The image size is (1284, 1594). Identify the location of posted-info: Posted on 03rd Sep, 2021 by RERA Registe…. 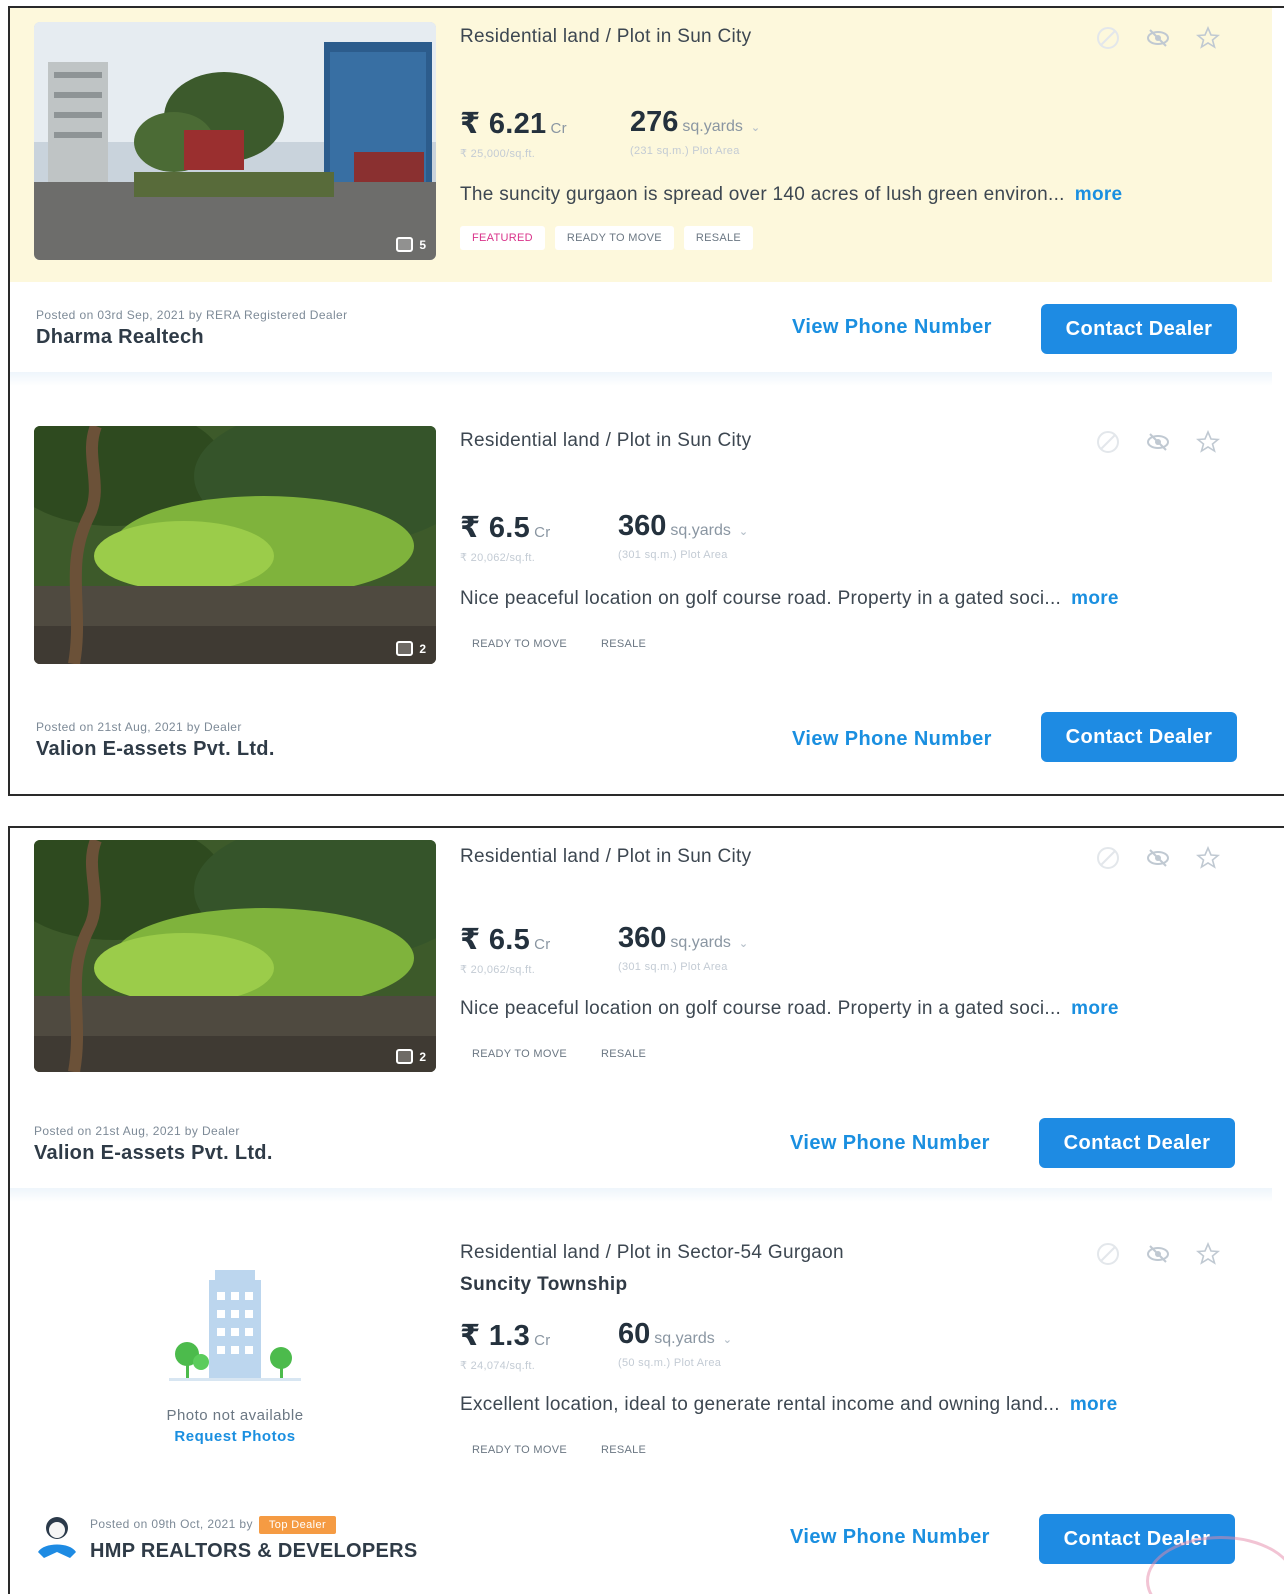
(192, 315).